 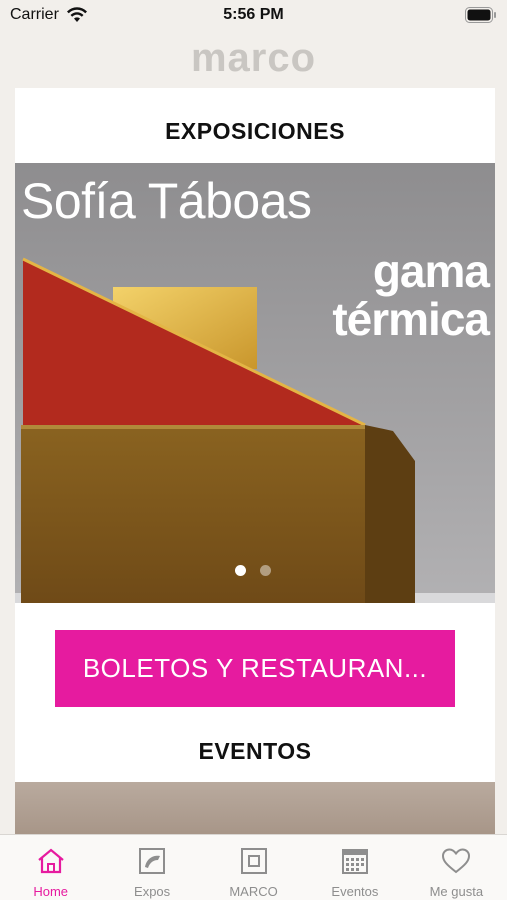 I want to click on tab-expos: Expos, so click(x=151, y=867).